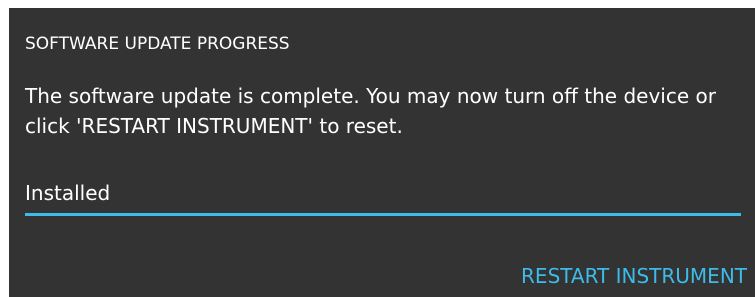  What do you see at coordinates (157, 44) in the screenshot?
I see `dialog-title: SOFTWARE UPDATE PROGRESS` at bounding box center [157, 44].